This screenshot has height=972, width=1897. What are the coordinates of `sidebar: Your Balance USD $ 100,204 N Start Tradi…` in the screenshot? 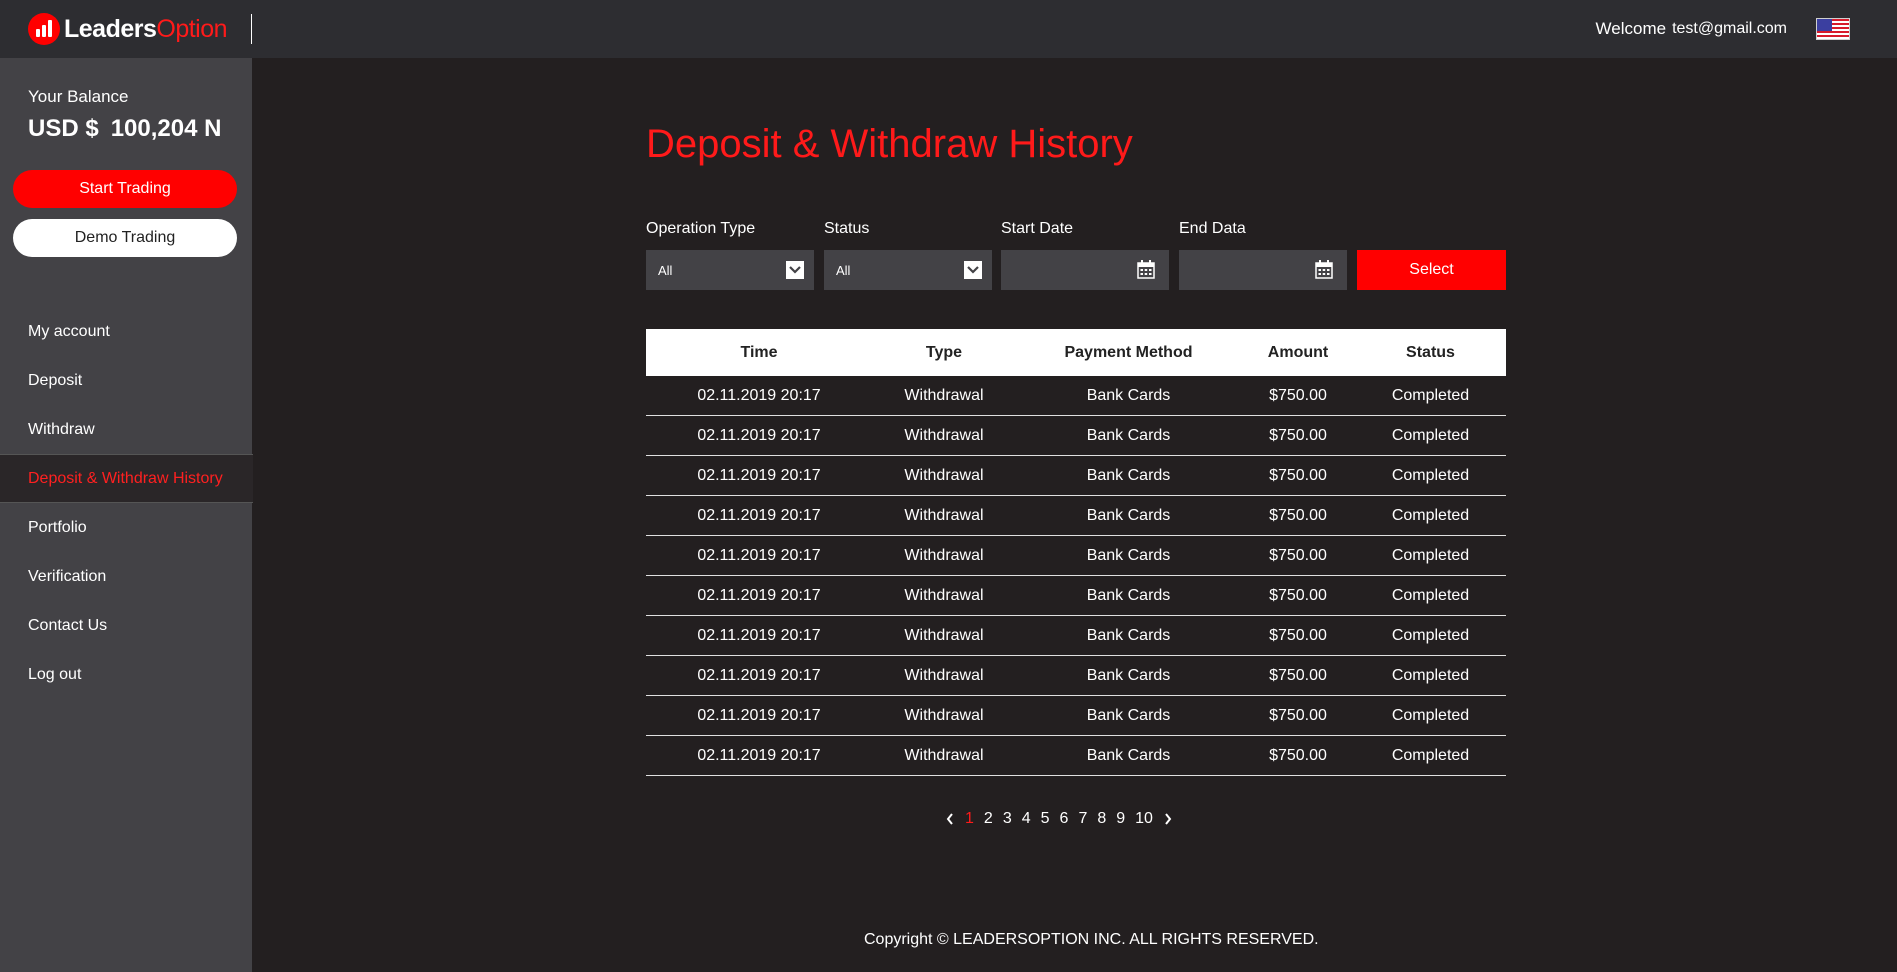 It's located at (126, 515).